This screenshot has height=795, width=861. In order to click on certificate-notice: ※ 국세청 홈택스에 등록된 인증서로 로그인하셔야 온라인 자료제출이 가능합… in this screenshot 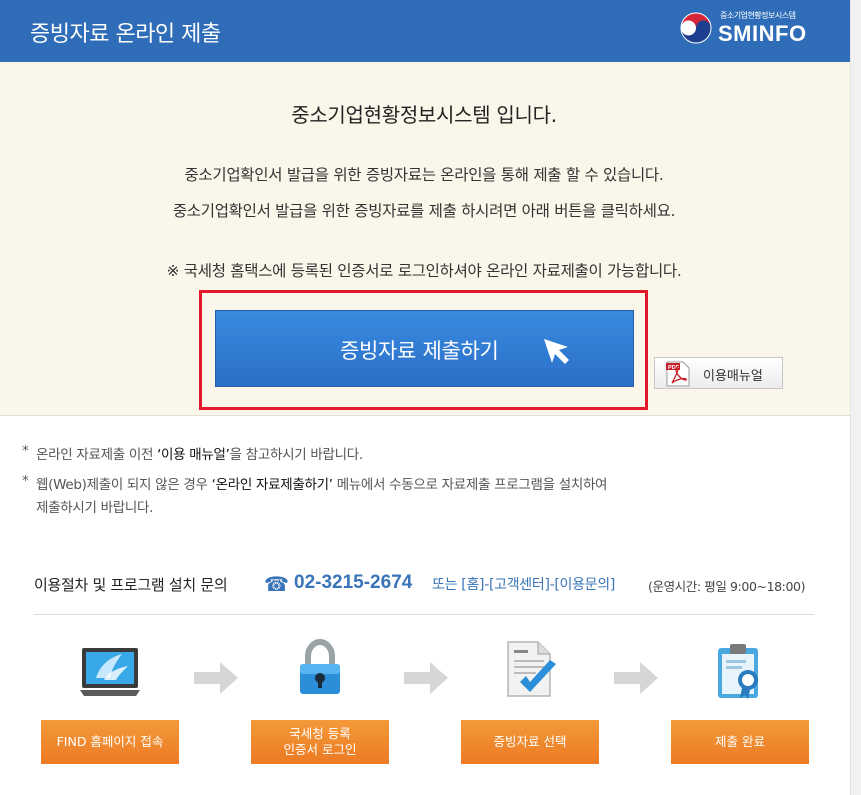, I will do `click(424, 271)`.